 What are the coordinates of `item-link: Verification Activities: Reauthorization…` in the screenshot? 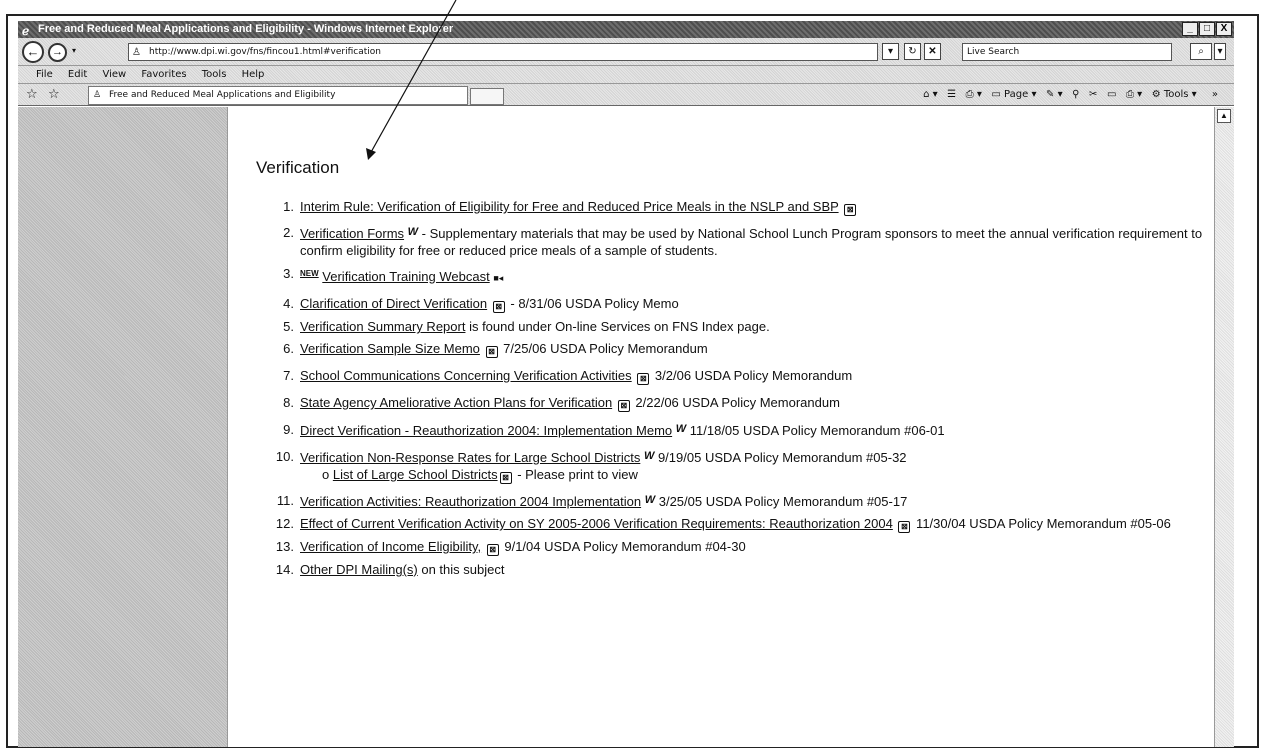 It's located at (470, 501).